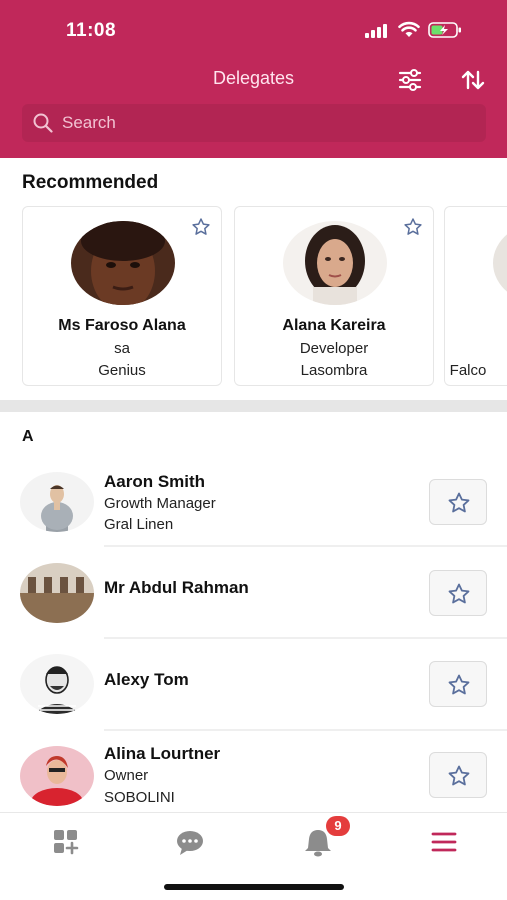 The image size is (507, 900). I want to click on wifi-icon, so click(409, 29).